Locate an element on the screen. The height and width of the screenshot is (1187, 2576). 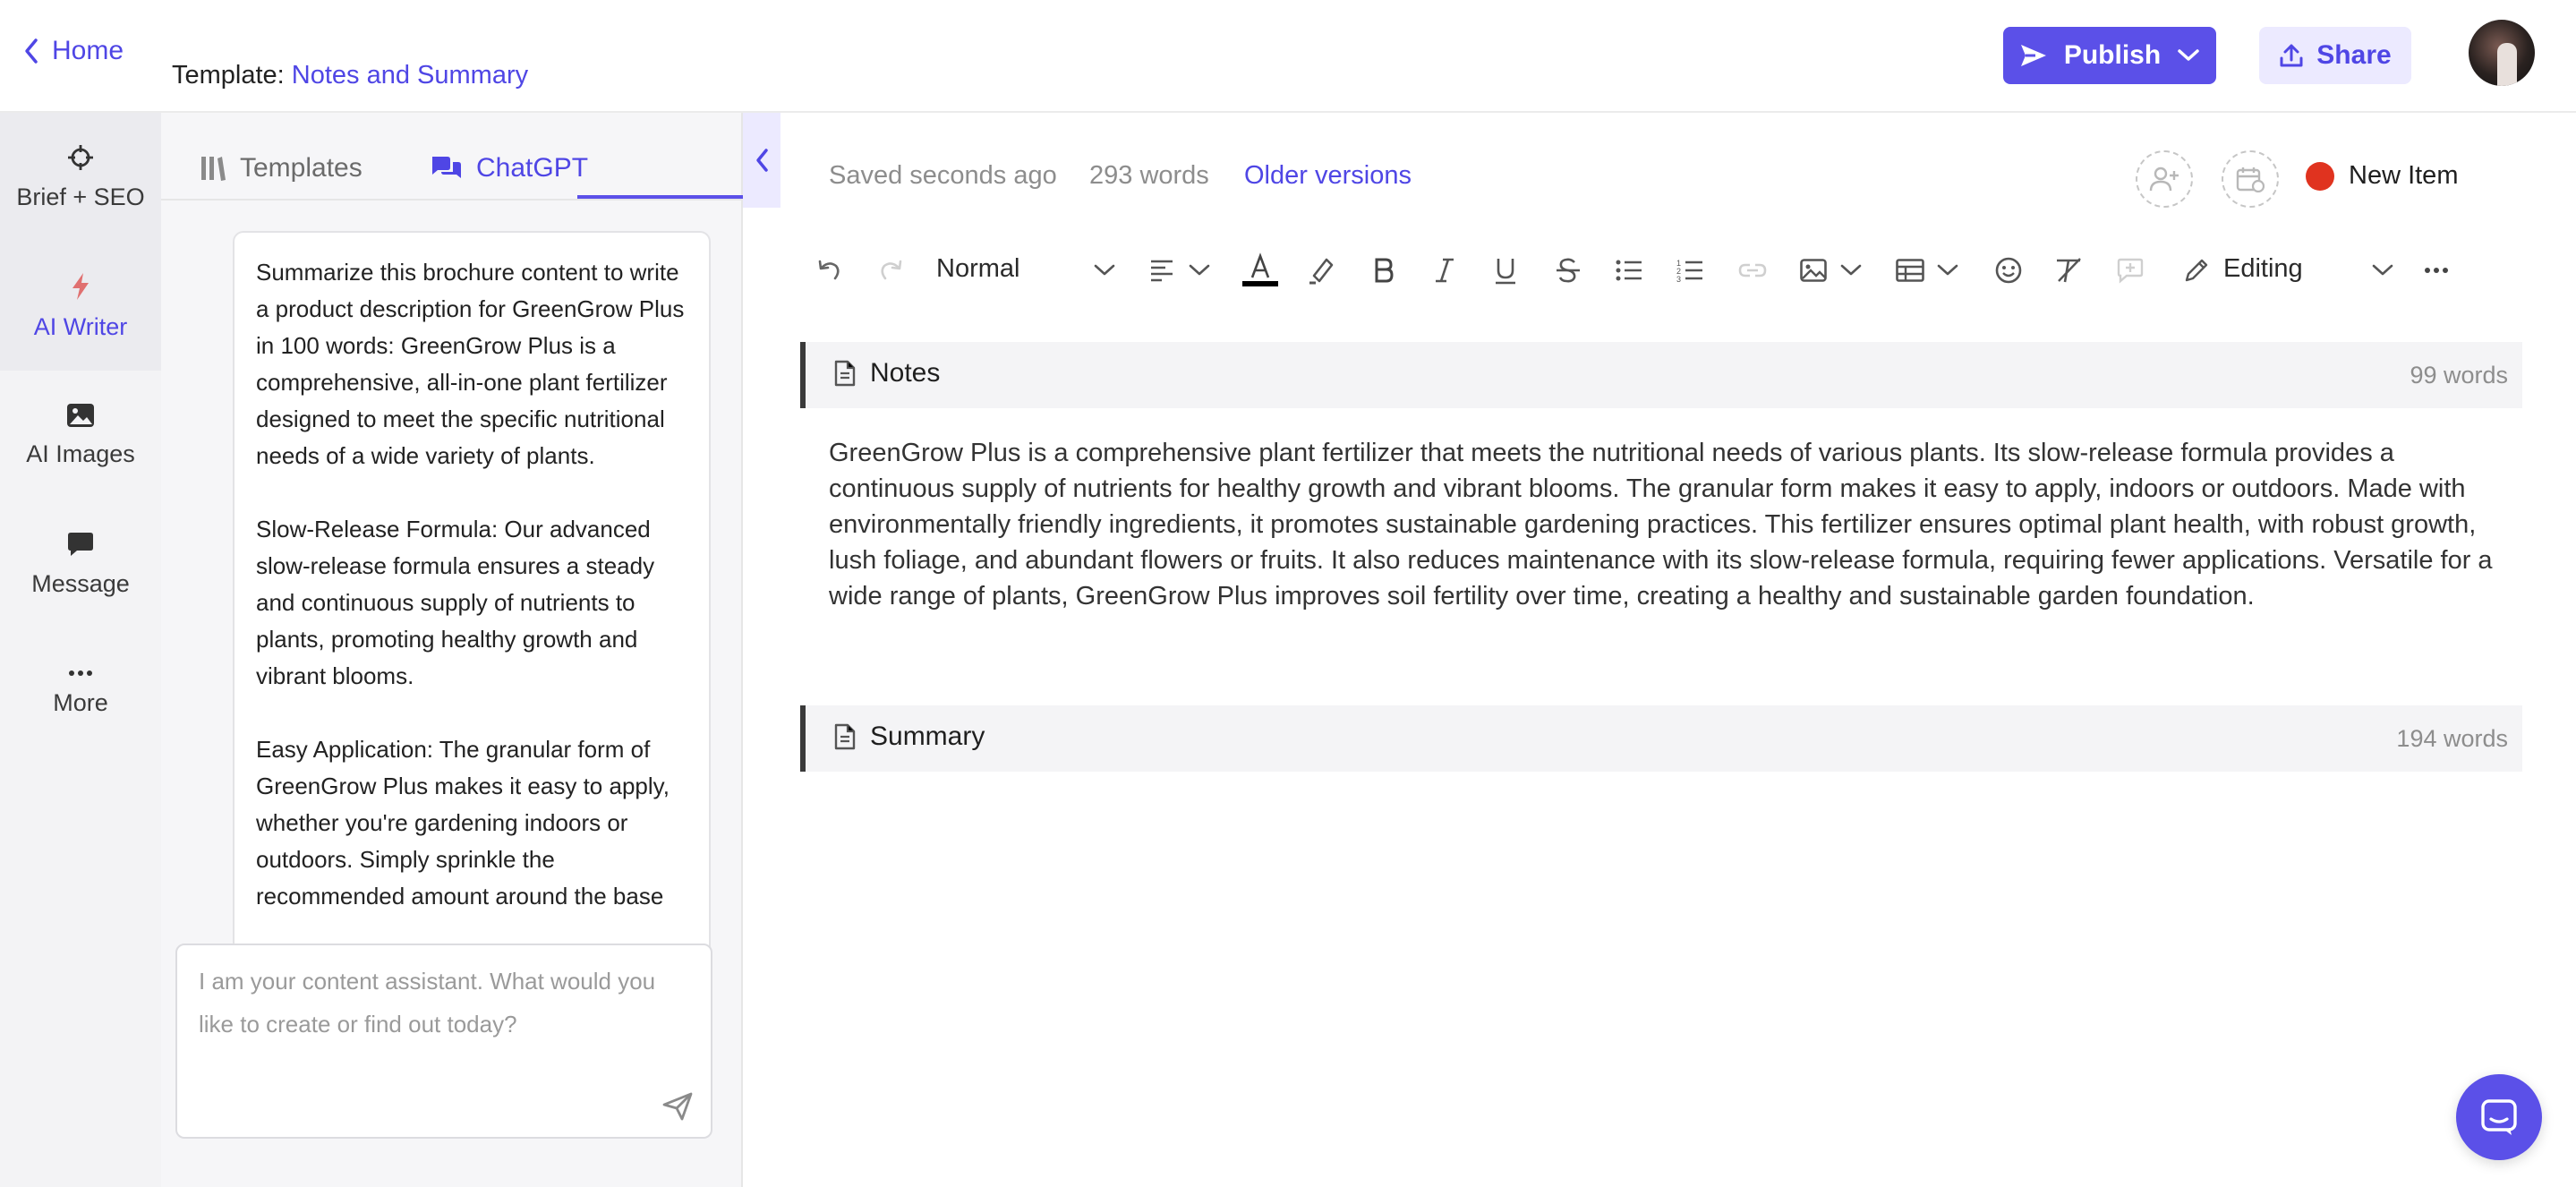
item-status: New Item is located at coordinates (2382, 176).